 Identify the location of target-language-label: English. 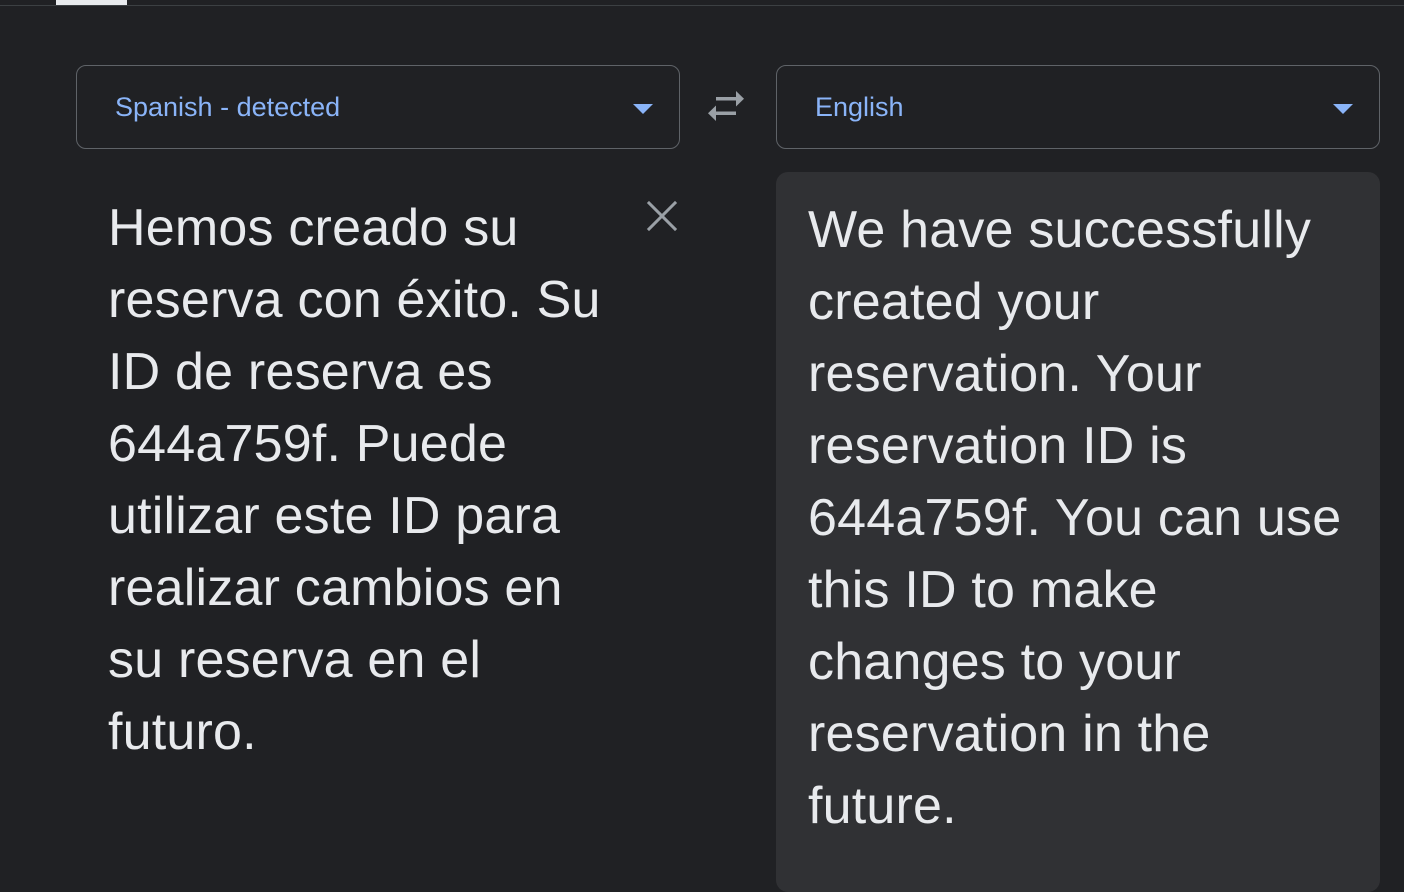
(859, 107).